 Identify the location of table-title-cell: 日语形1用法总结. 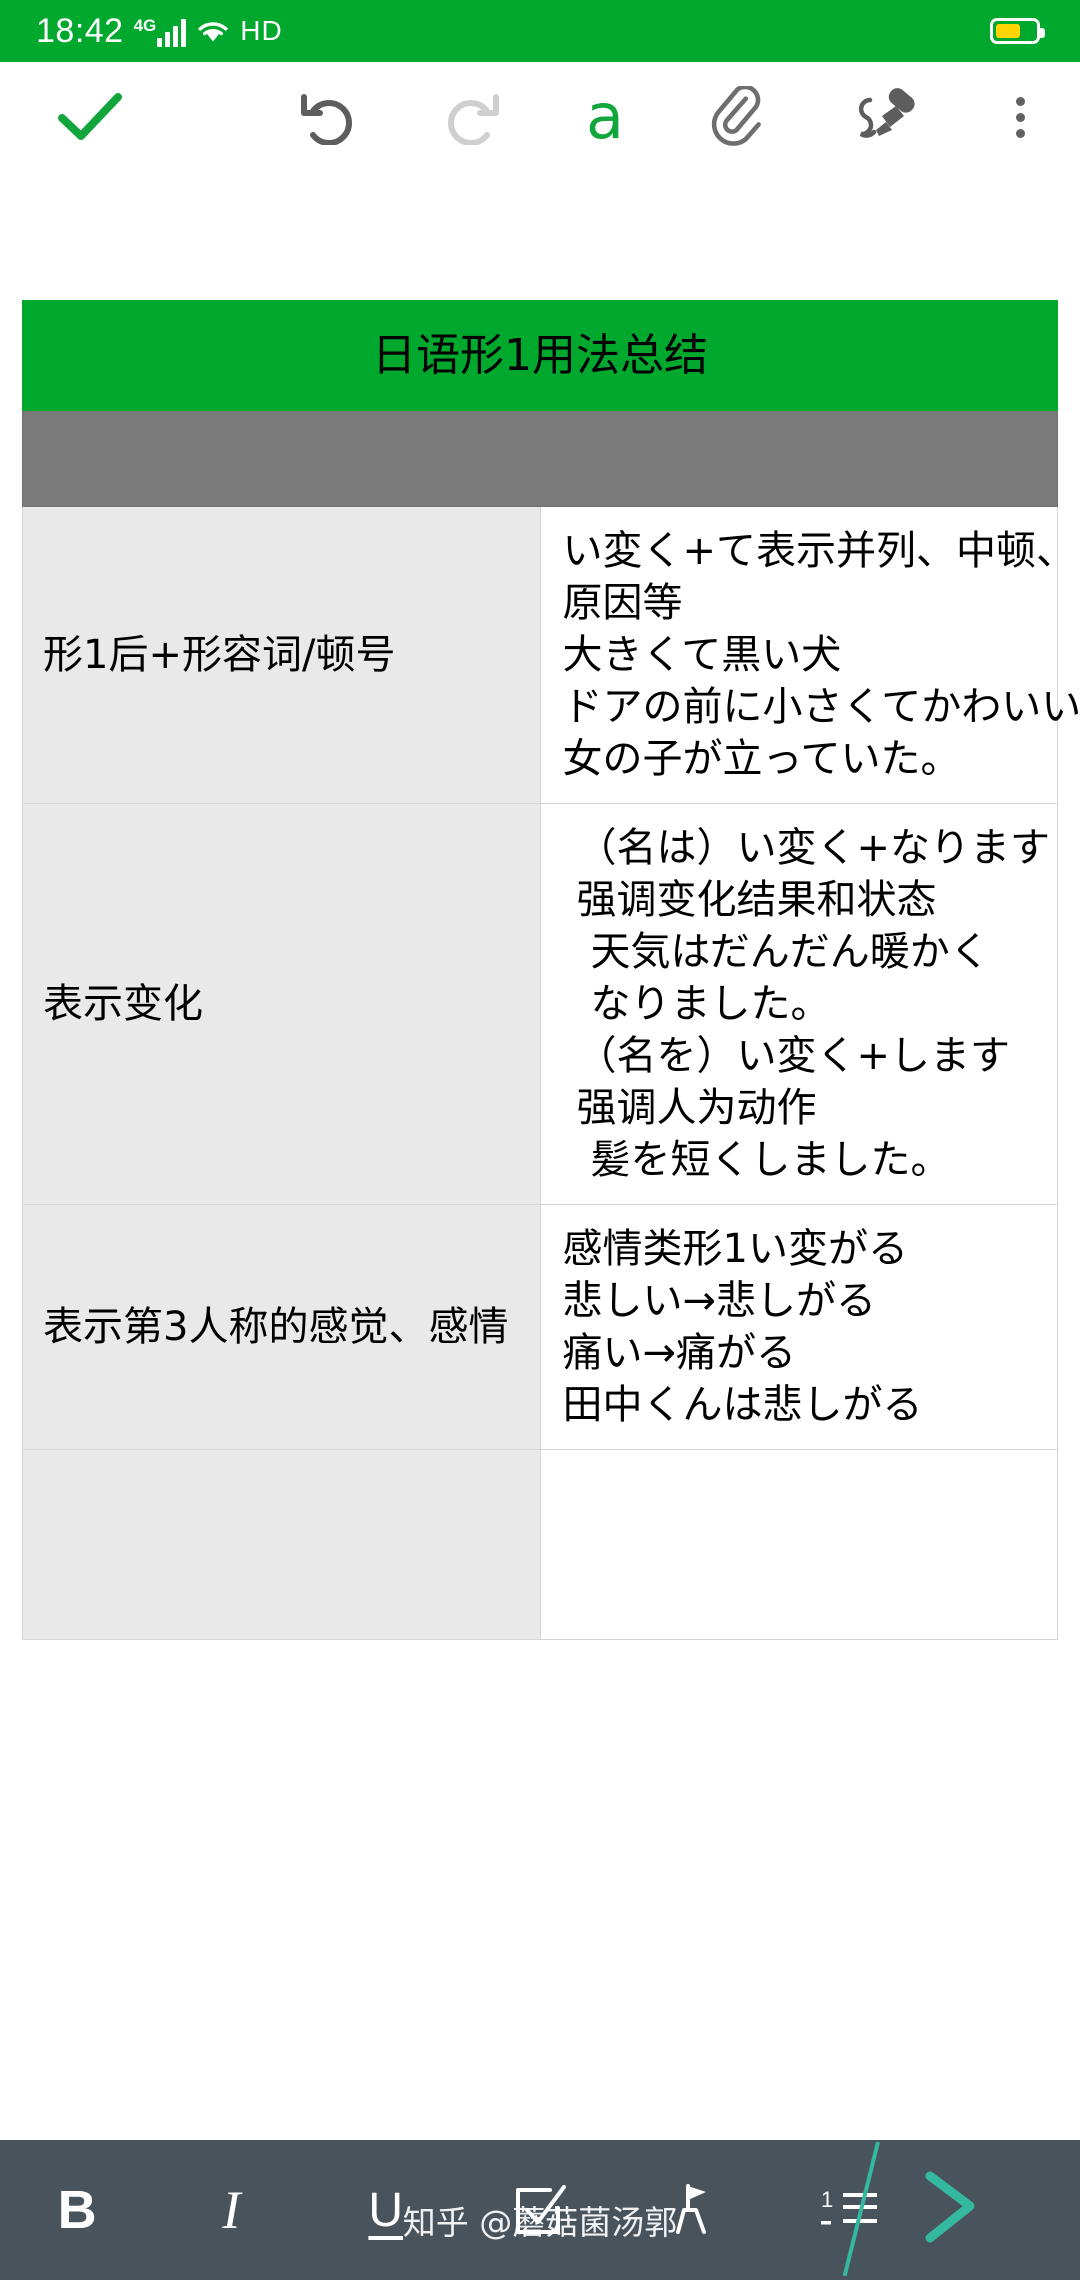
(540, 355).